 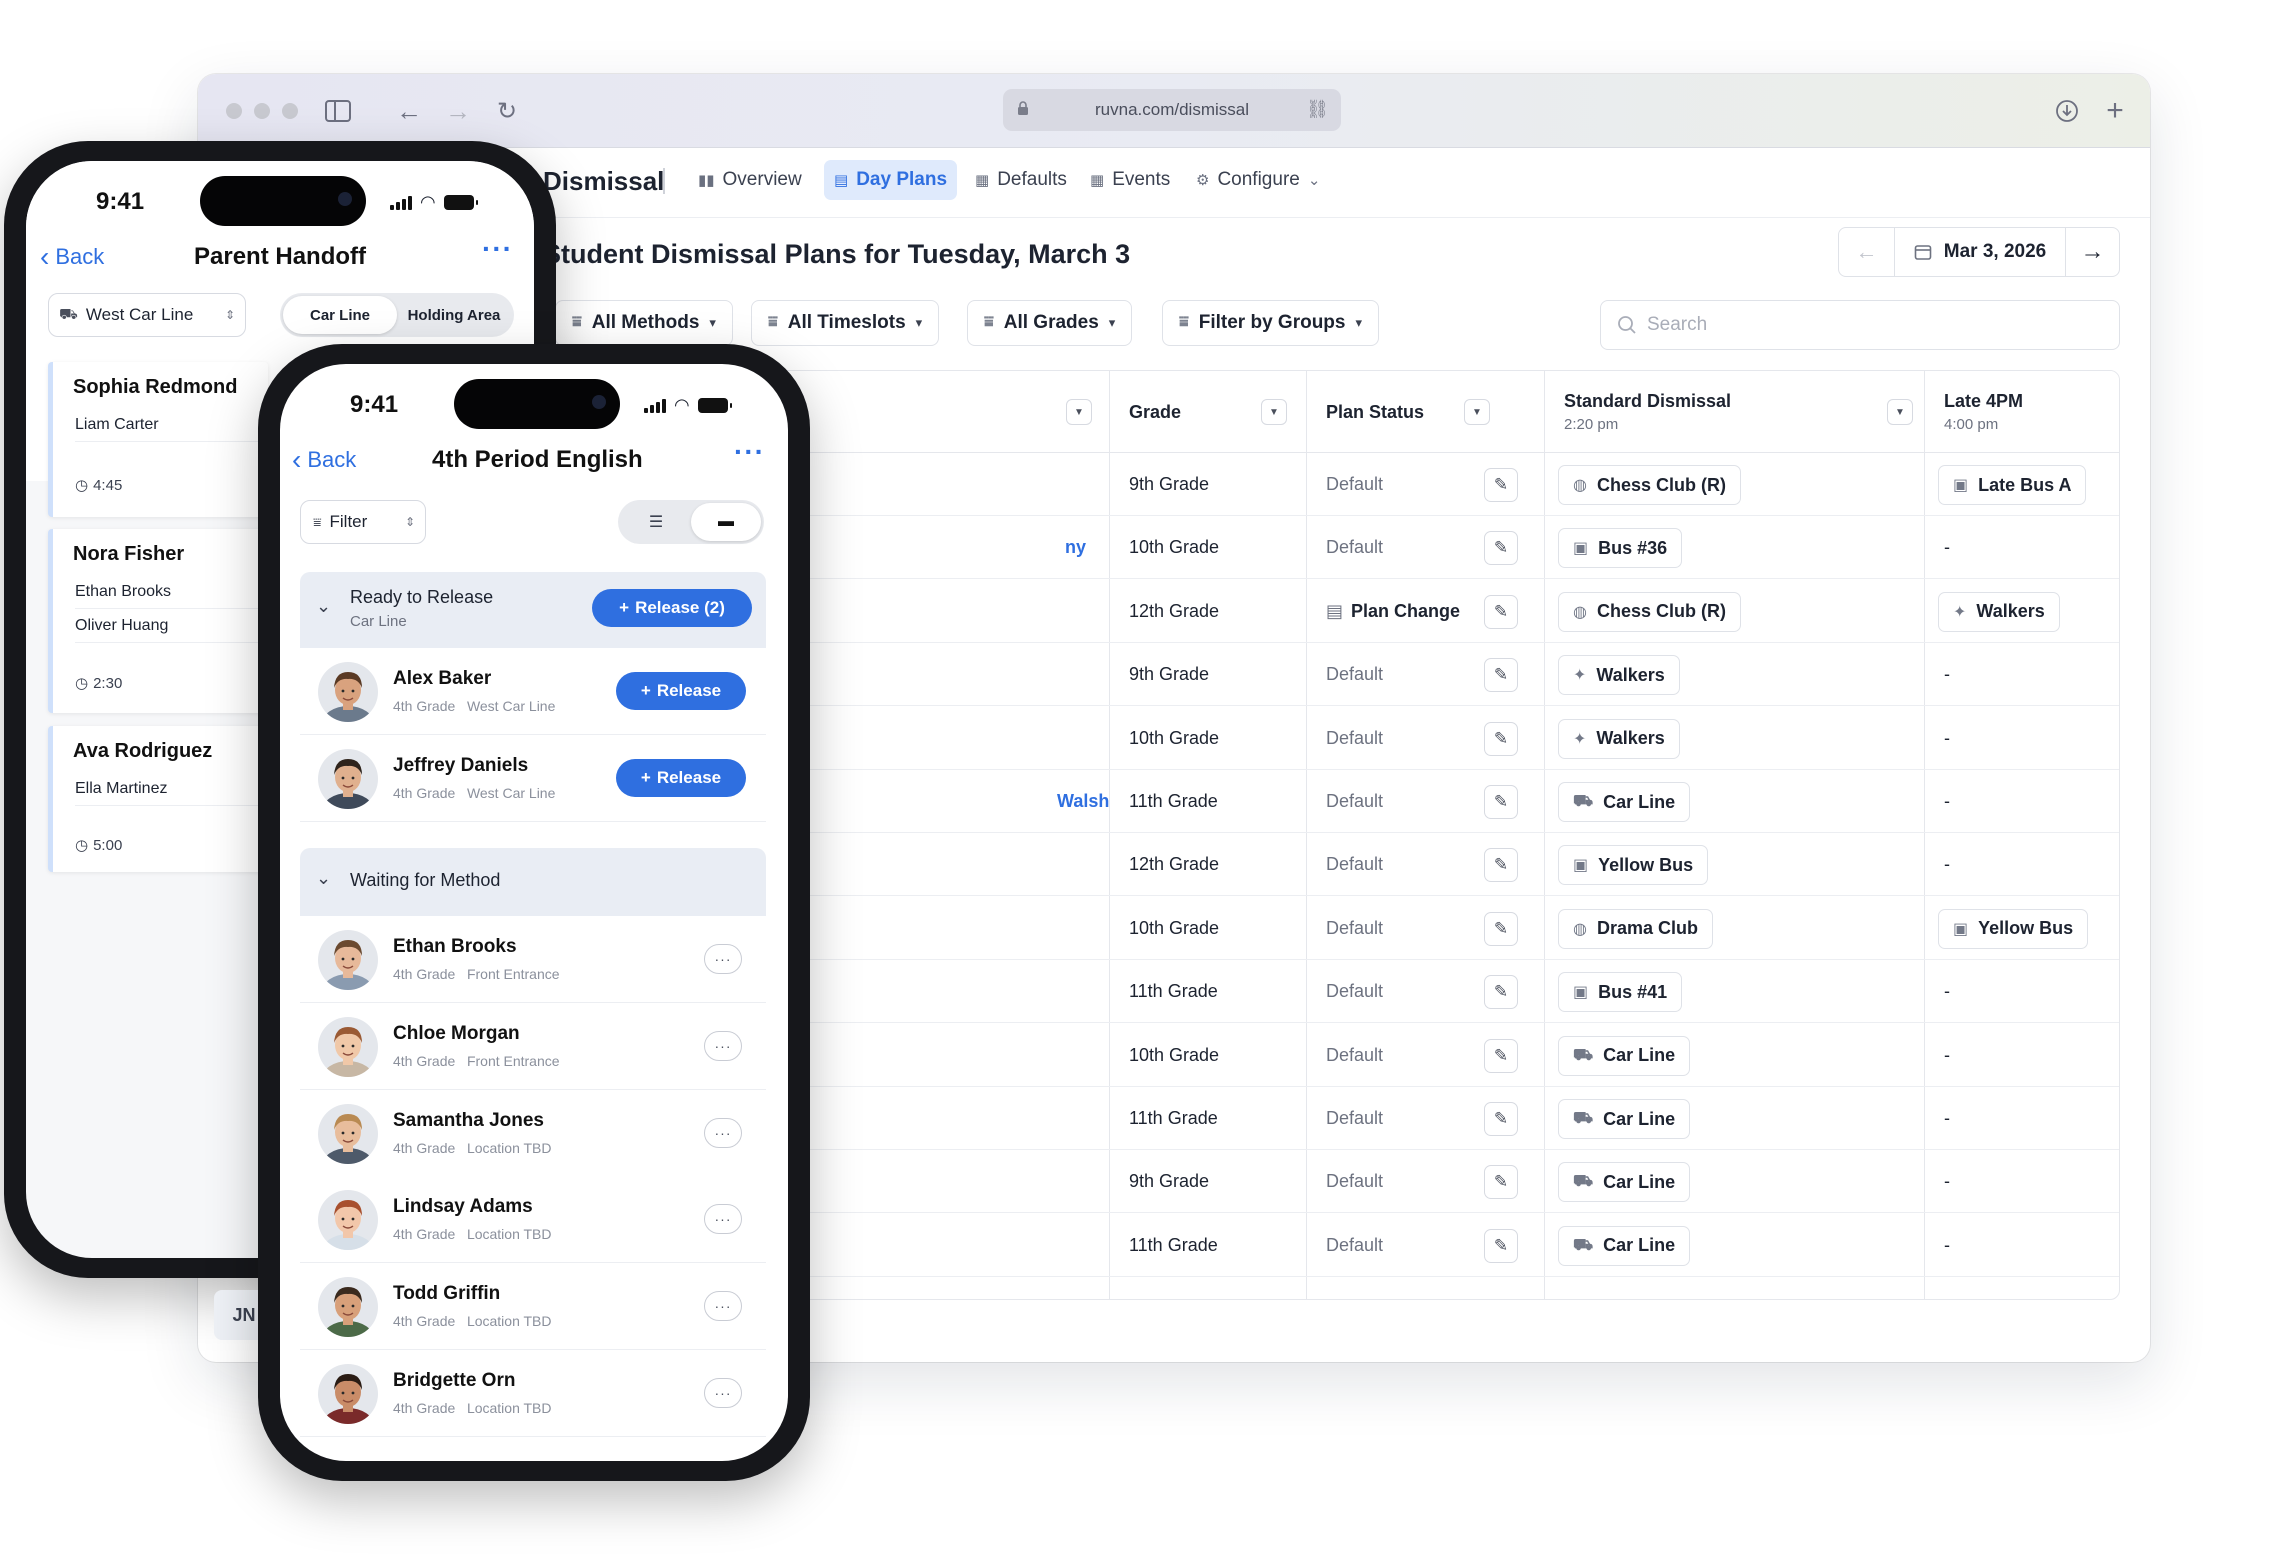 What do you see at coordinates (2115, 110) in the screenshot?
I see `new-tab-icon: +` at bounding box center [2115, 110].